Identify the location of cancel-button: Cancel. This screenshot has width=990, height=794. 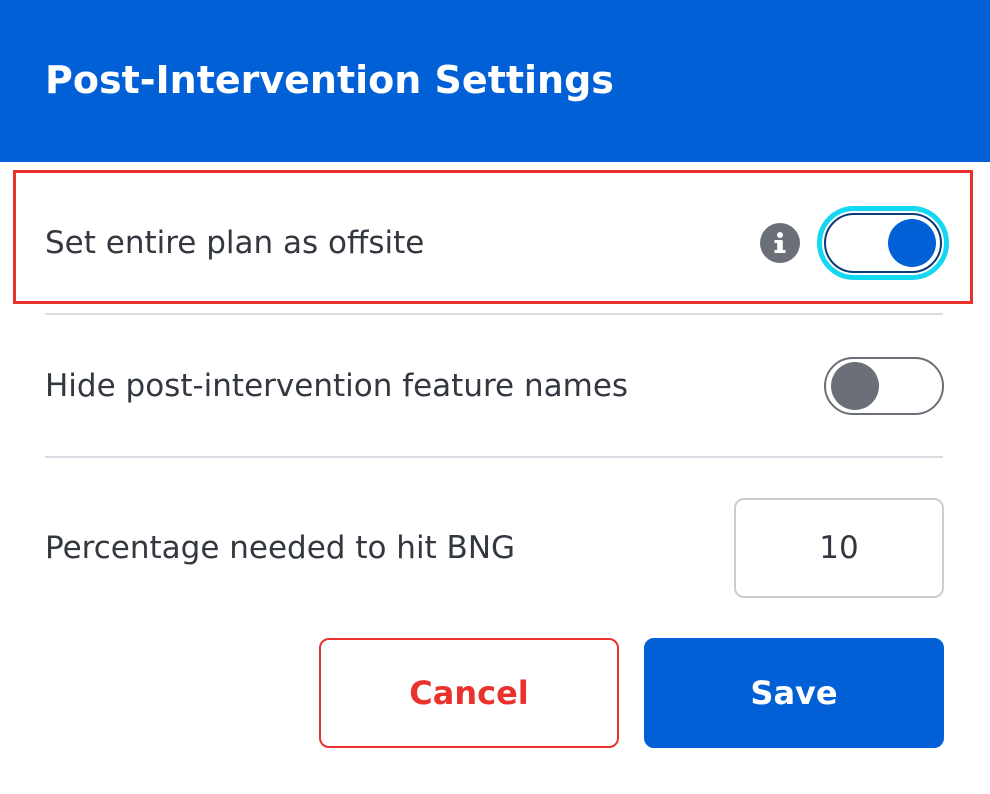
(469, 693).